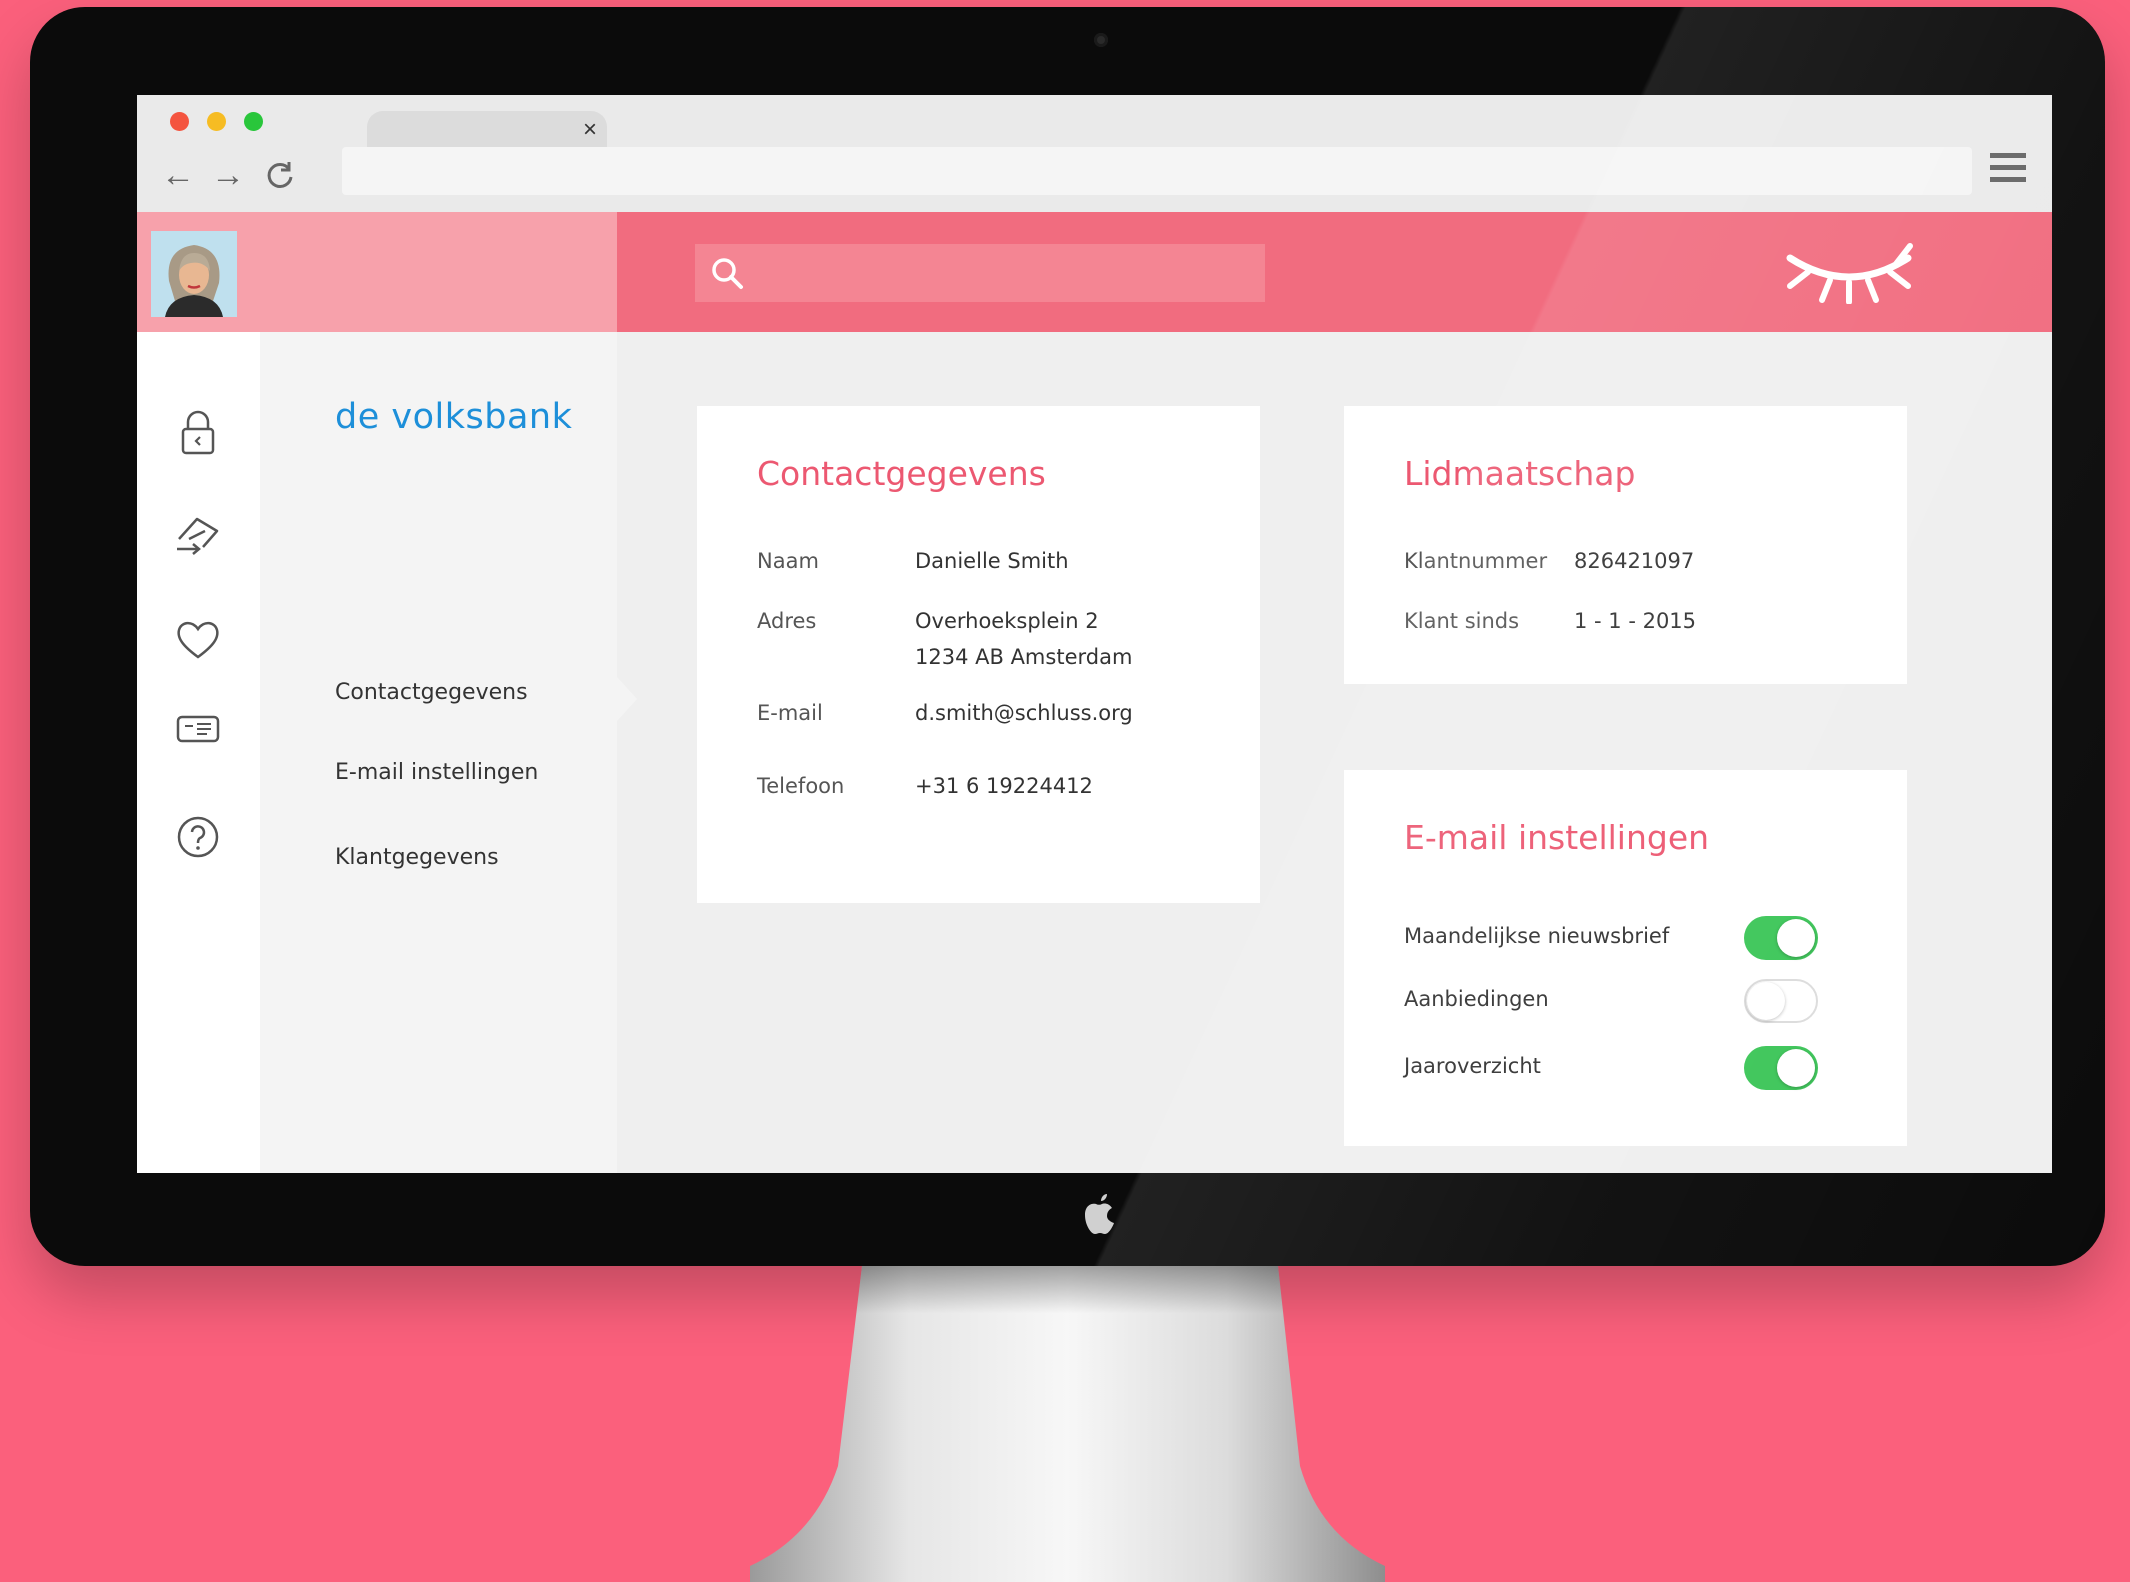  I want to click on card-icon, so click(198, 729).